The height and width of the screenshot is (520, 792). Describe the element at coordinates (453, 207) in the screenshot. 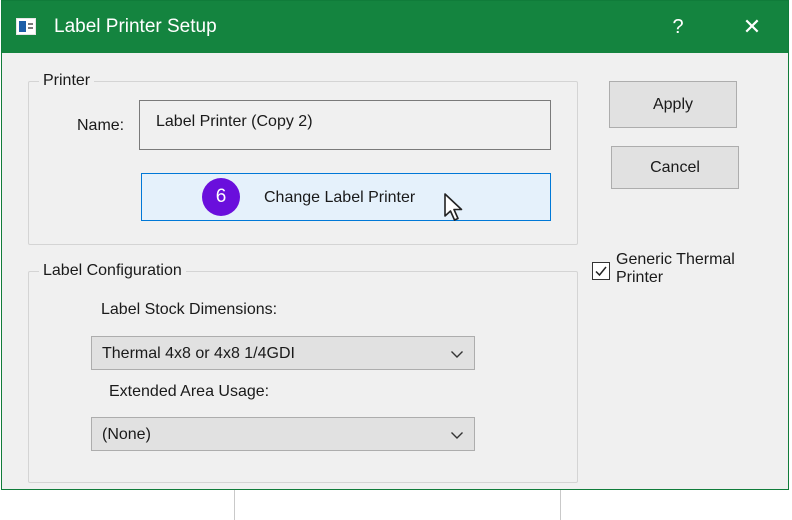

I see `mouse-pointer-icon` at that location.